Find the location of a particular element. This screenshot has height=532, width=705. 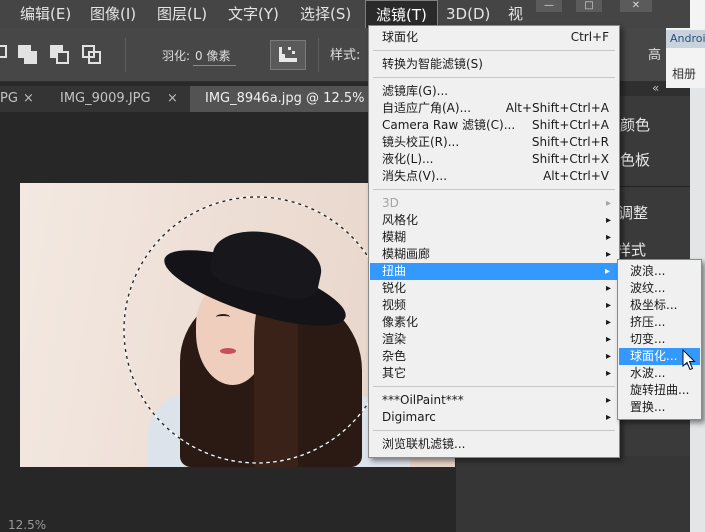

menu-item-adaptive-wide-angle: 自适应广角(A)... Alt+Shift+Ctrl+A is located at coordinates (494, 108).